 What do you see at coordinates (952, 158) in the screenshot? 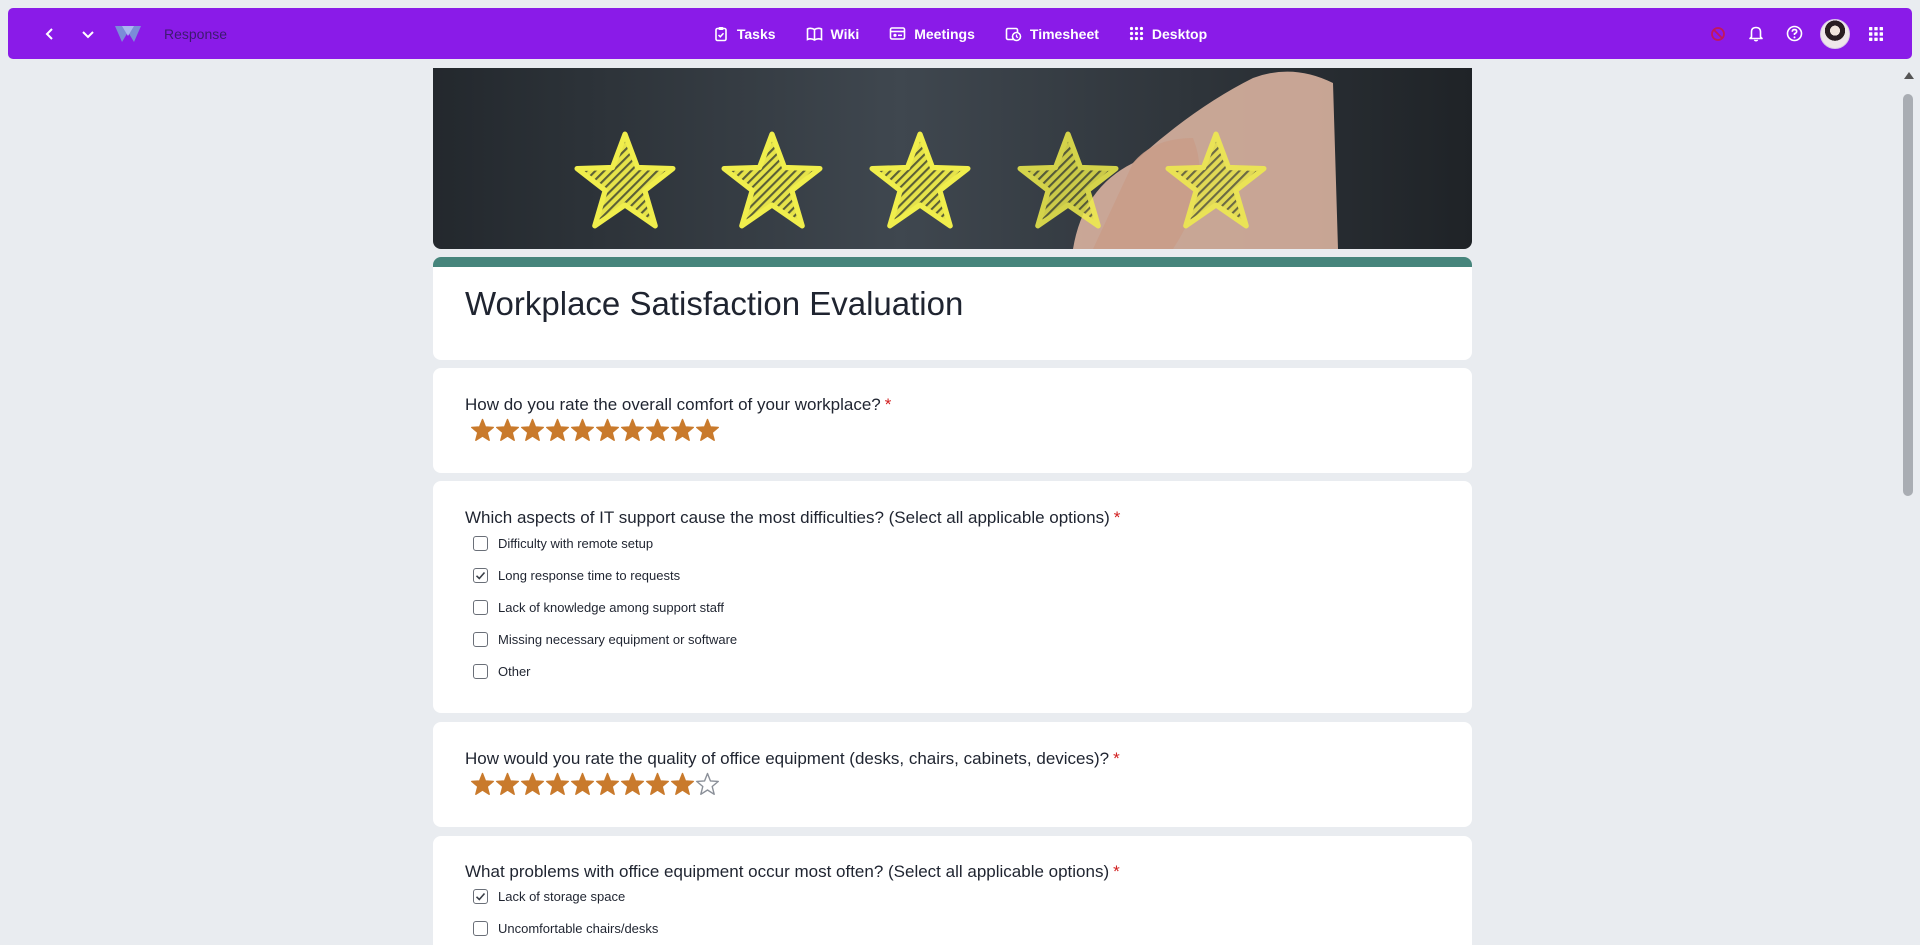
I see `banner-image` at bounding box center [952, 158].